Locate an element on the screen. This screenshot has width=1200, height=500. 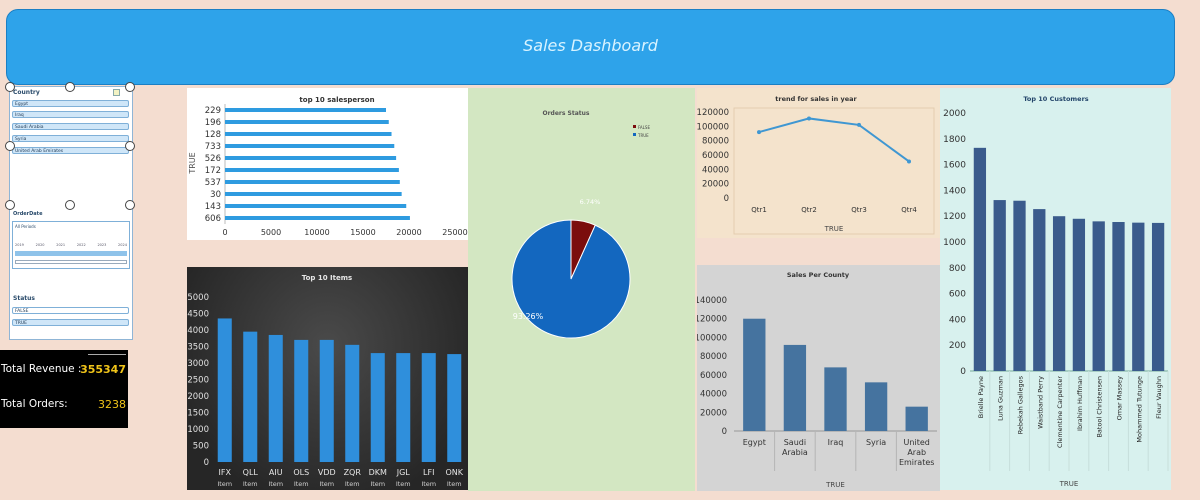
slicer-item-iraq: Iraq is located at coordinates (70, 114).